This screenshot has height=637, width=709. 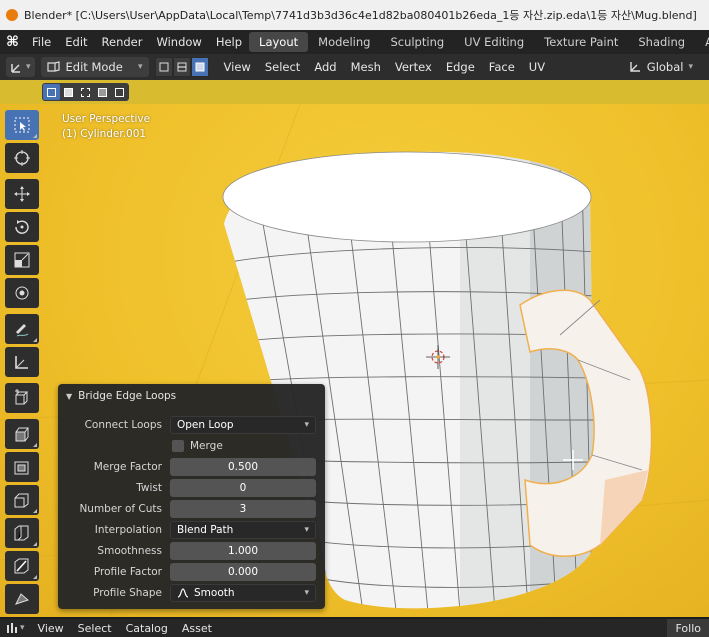 I want to click on bottom-menu-view: View, so click(x=51, y=628).